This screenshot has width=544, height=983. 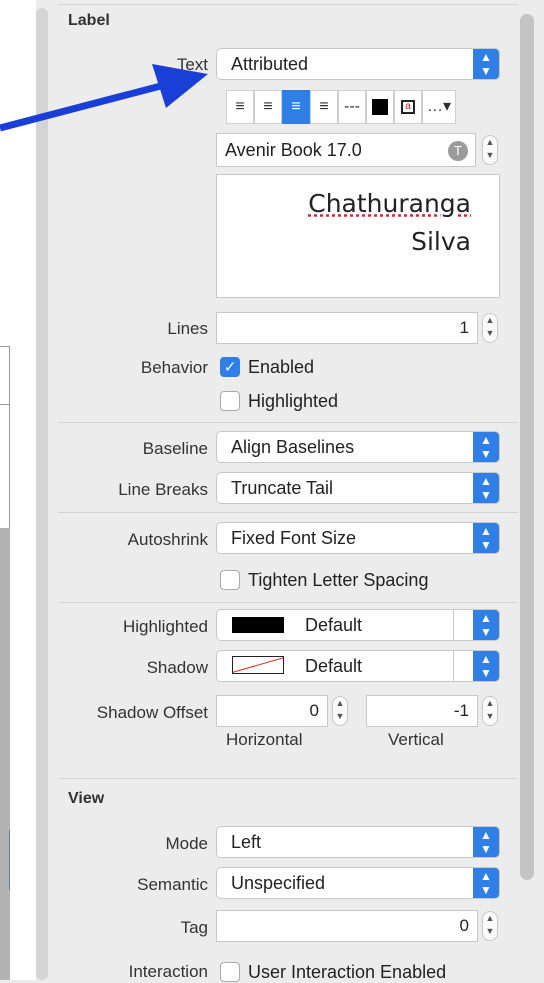 What do you see at coordinates (281, 367) in the screenshot?
I see `enabled-label: Enabled` at bounding box center [281, 367].